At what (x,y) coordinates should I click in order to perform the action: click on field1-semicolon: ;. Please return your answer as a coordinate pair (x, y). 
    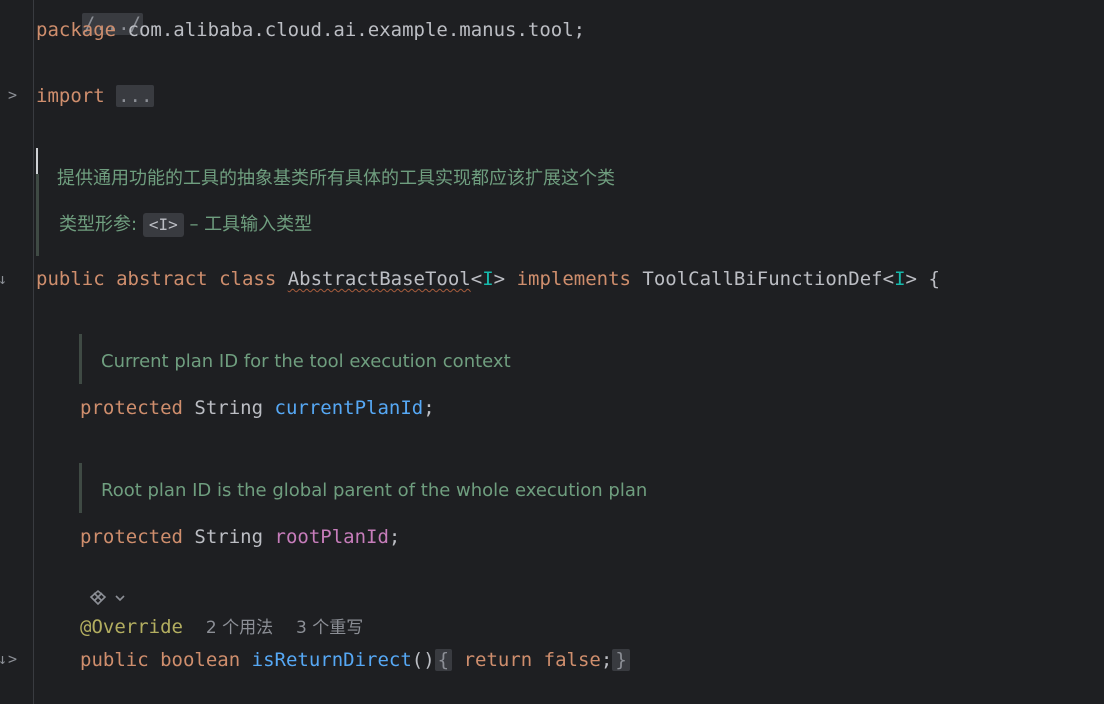
    Looking at the image, I should click on (429, 408).